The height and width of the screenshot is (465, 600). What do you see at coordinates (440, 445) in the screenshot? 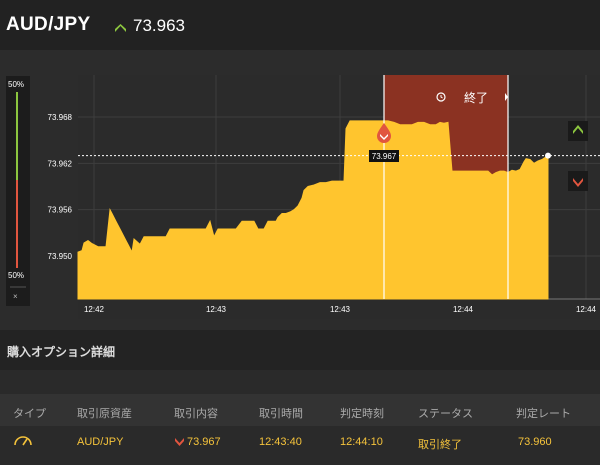
I see `row-status: 取引終了` at bounding box center [440, 445].